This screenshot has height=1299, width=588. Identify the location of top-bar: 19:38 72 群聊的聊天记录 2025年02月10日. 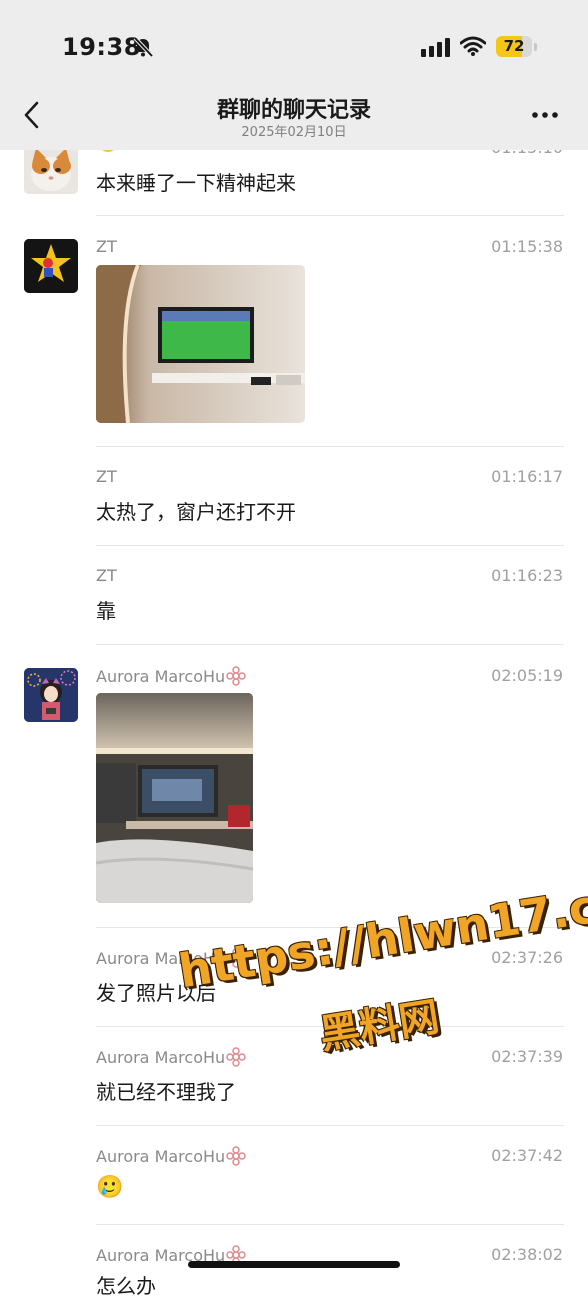
(294, 75).